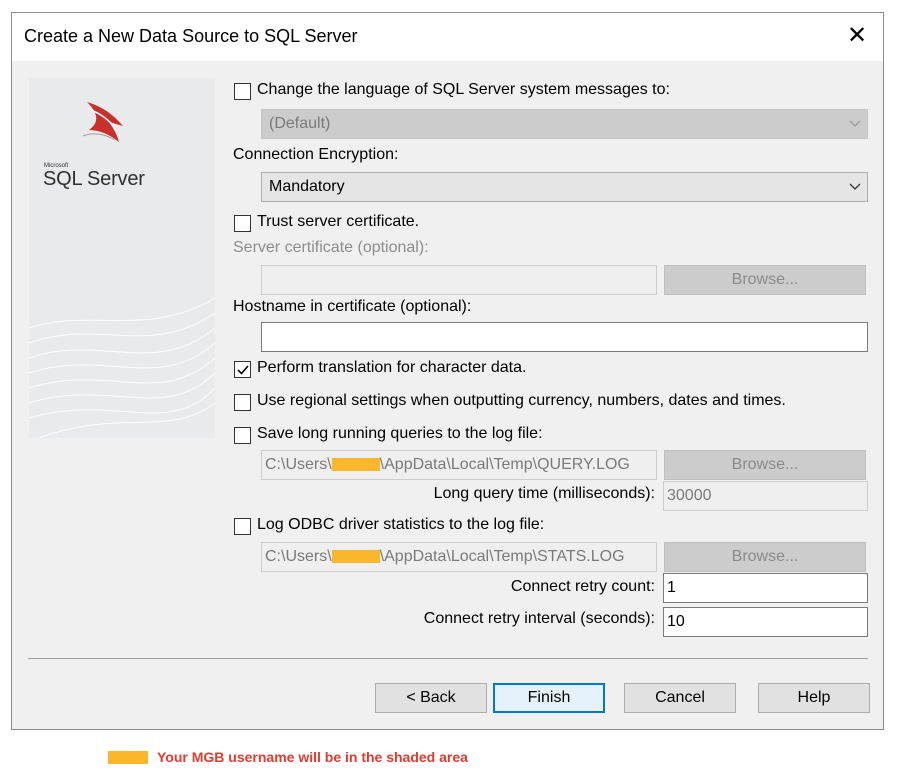 The image size is (898, 778). What do you see at coordinates (564, 124) in the screenshot?
I see `language-select: (Default)` at bounding box center [564, 124].